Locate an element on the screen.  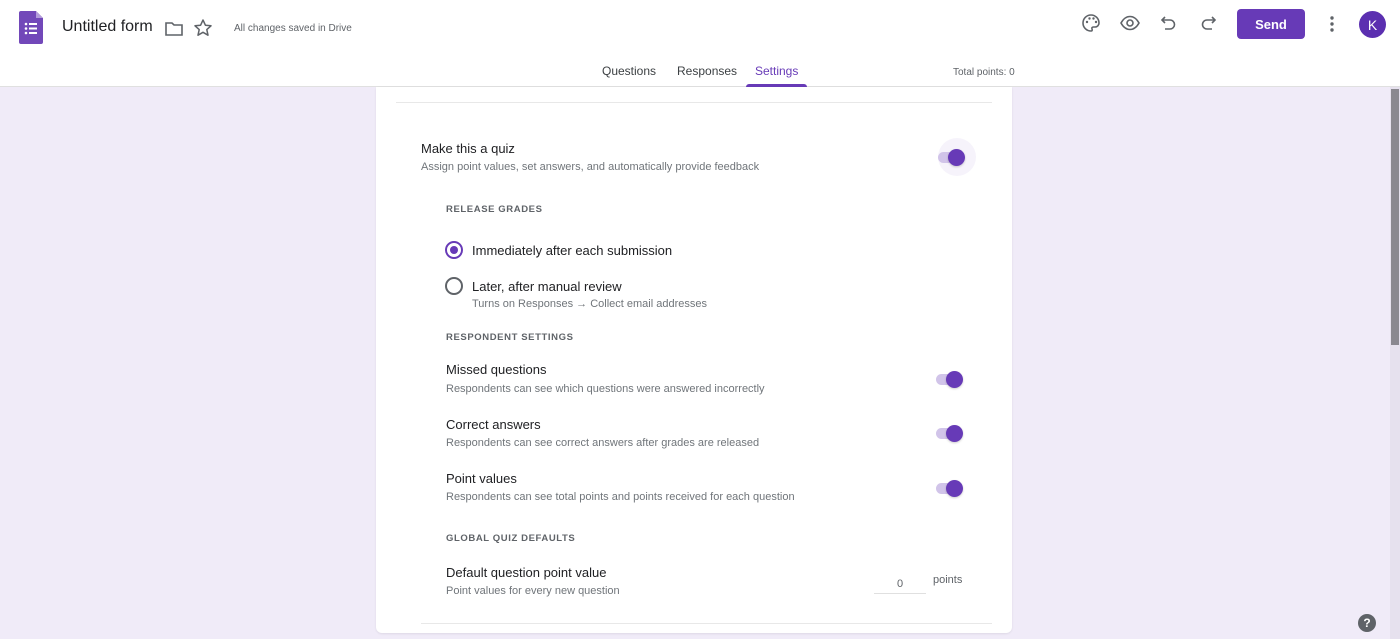
tab-responses: Responses is located at coordinates (707, 71).